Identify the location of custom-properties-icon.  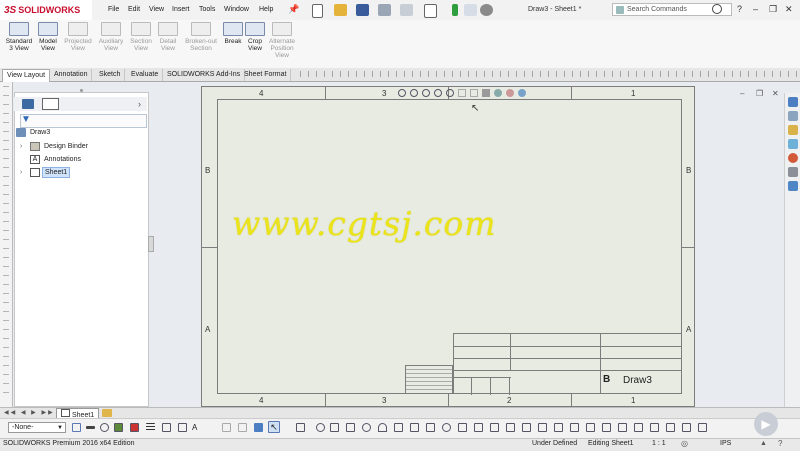
(793, 172).